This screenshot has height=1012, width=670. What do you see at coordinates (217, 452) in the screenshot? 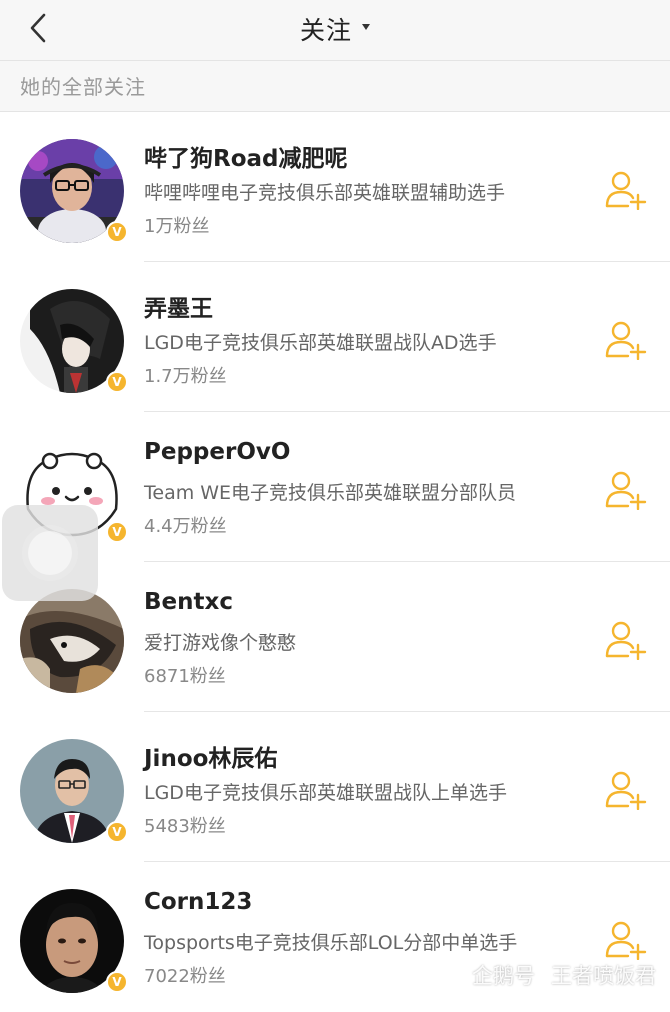
I see `user-name: PepperOvO` at bounding box center [217, 452].